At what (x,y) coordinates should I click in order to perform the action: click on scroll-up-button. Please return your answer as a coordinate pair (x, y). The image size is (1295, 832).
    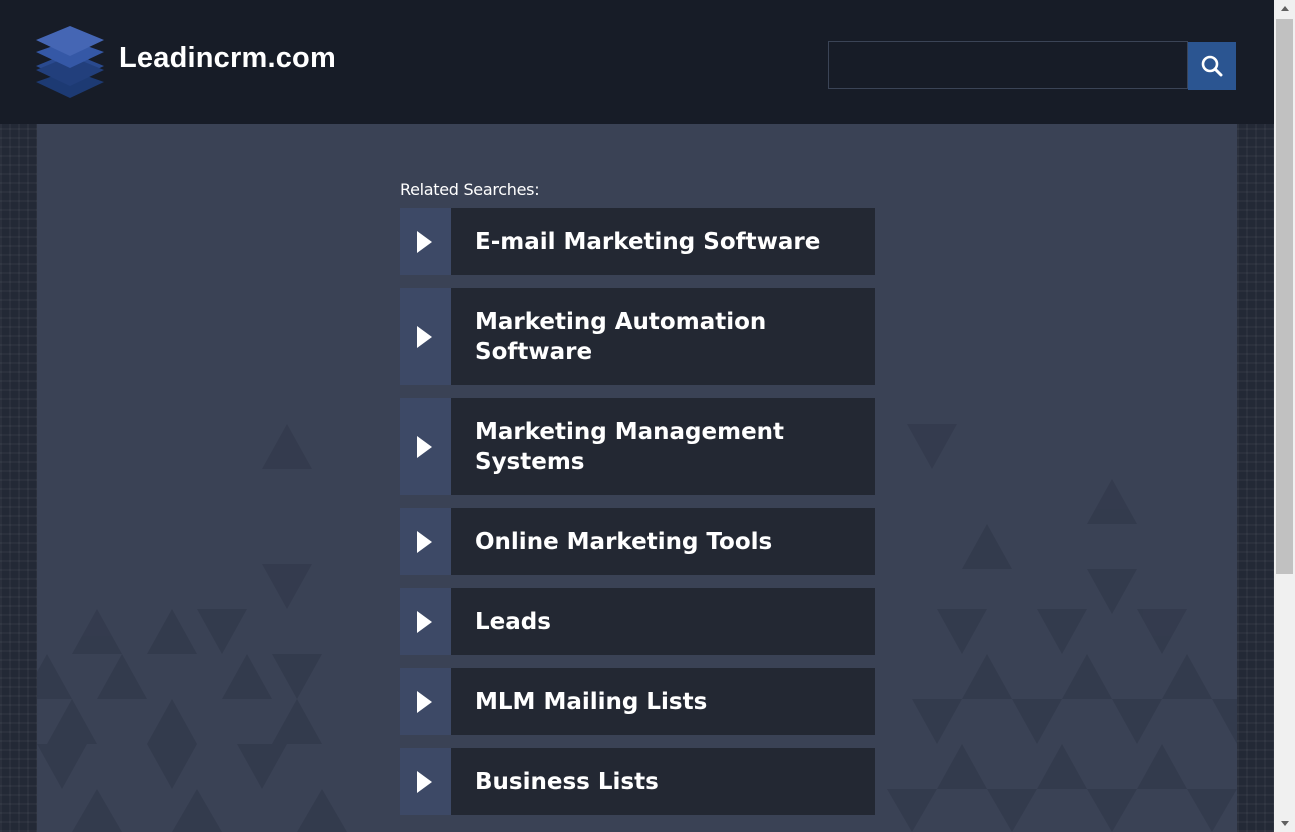
    Looking at the image, I should click on (1284, 8).